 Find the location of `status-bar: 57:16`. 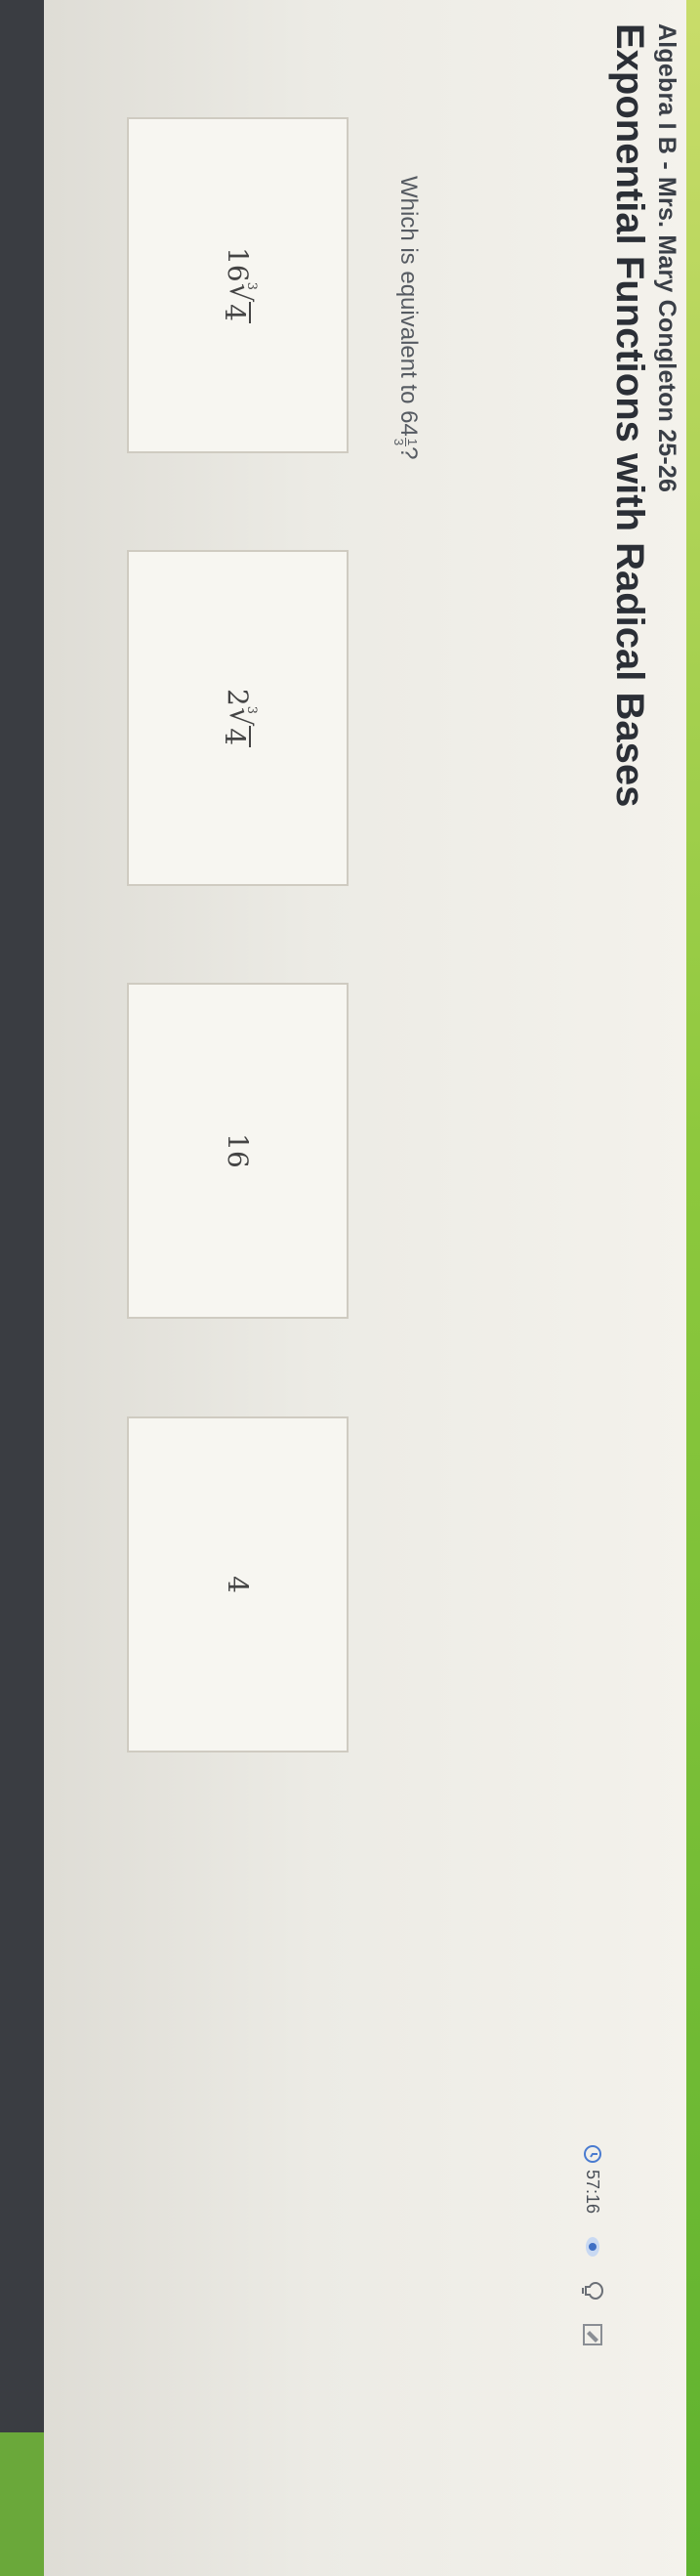

status-bar: 57:16 is located at coordinates (592, 2246).